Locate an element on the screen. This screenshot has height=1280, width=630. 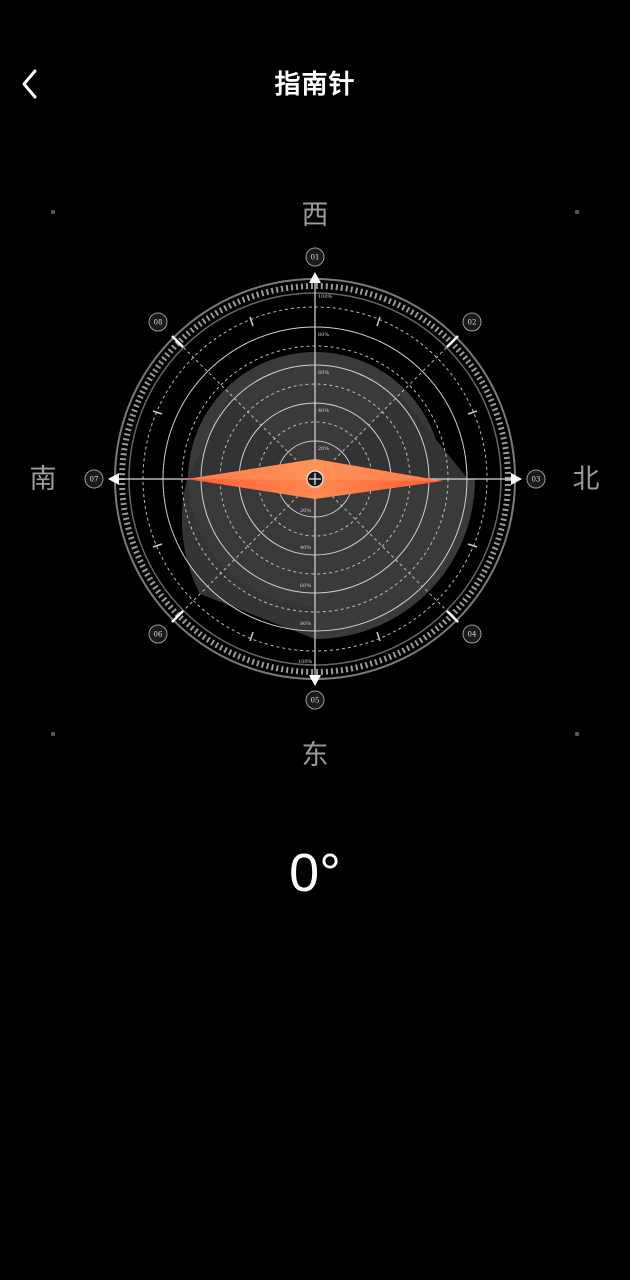
svg-text: 05 is located at coordinates (315, 701).